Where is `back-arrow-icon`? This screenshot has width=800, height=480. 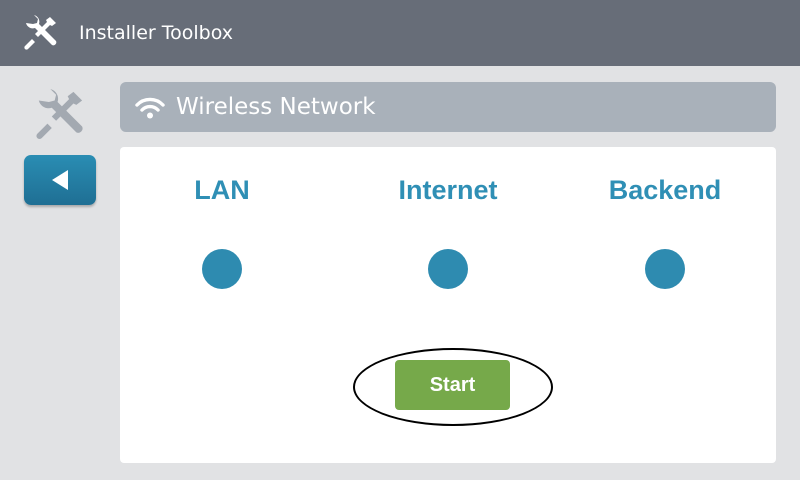
back-arrow-icon is located at coordinates (60, 180).